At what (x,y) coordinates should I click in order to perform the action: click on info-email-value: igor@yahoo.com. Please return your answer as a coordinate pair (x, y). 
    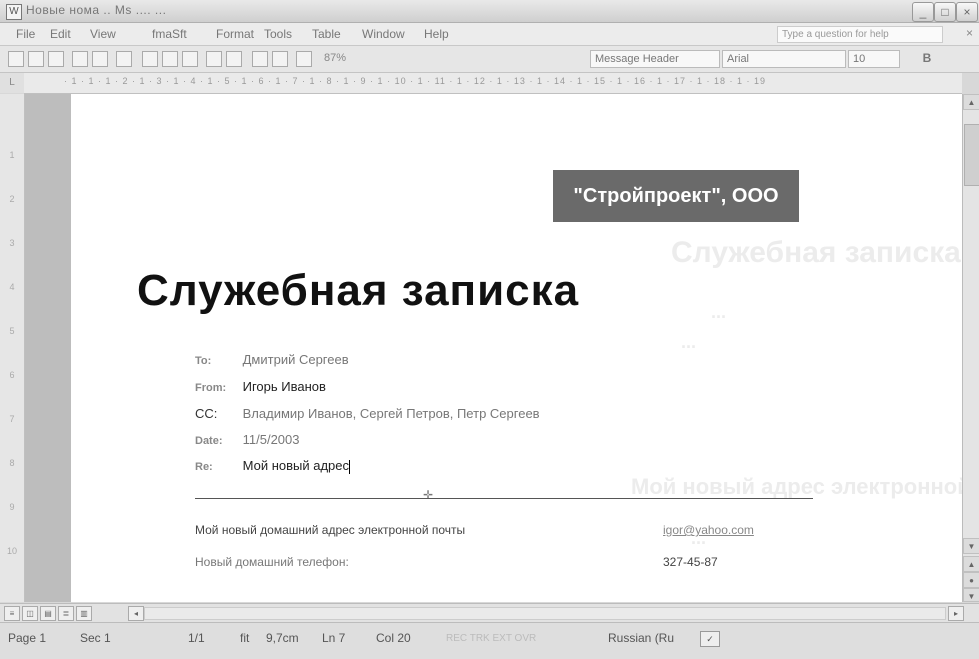
    Looking at the image, I should click on (708, 530).